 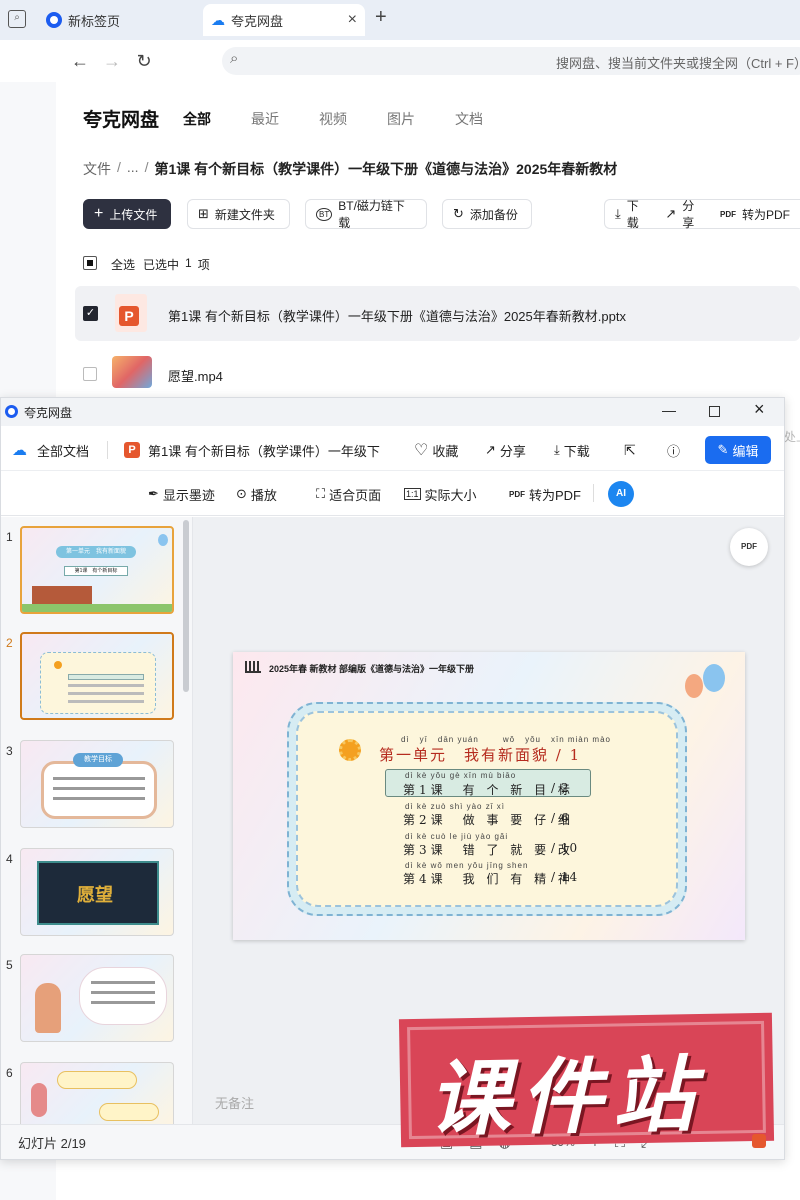 What do you see at coordinates (759, 409) in the screenshot?
I see `close-window-button: ×` at bounding box center [759, 409].